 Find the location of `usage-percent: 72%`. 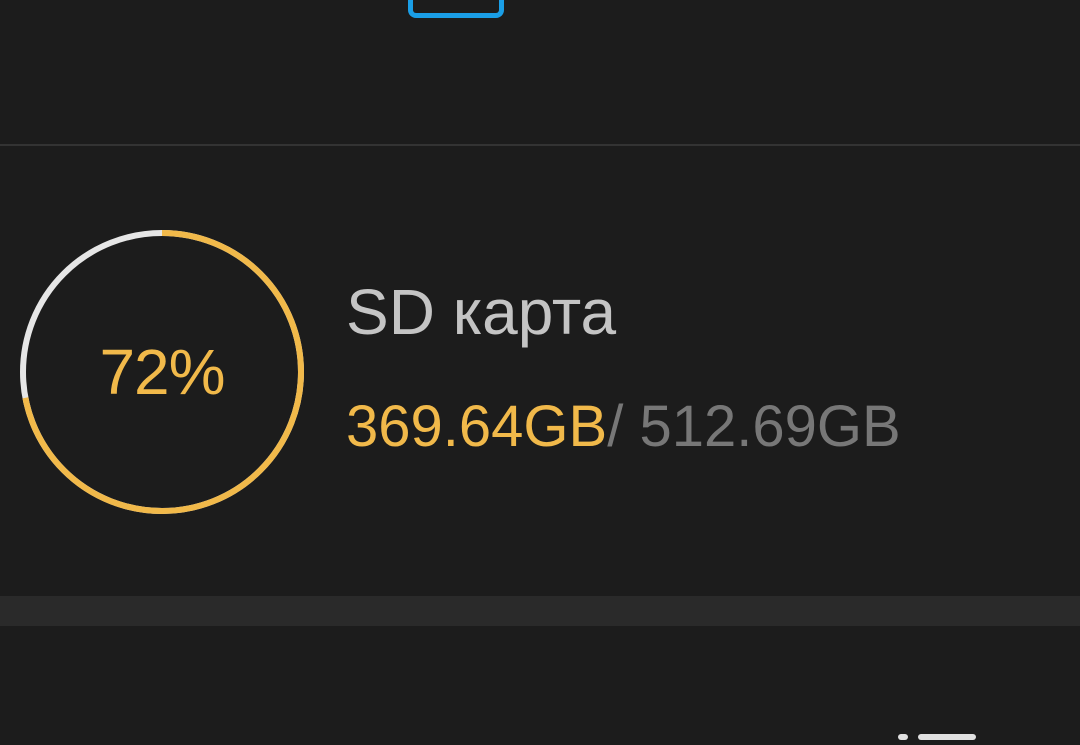

usage-percent: 72% is located at coordinates (162, 372).